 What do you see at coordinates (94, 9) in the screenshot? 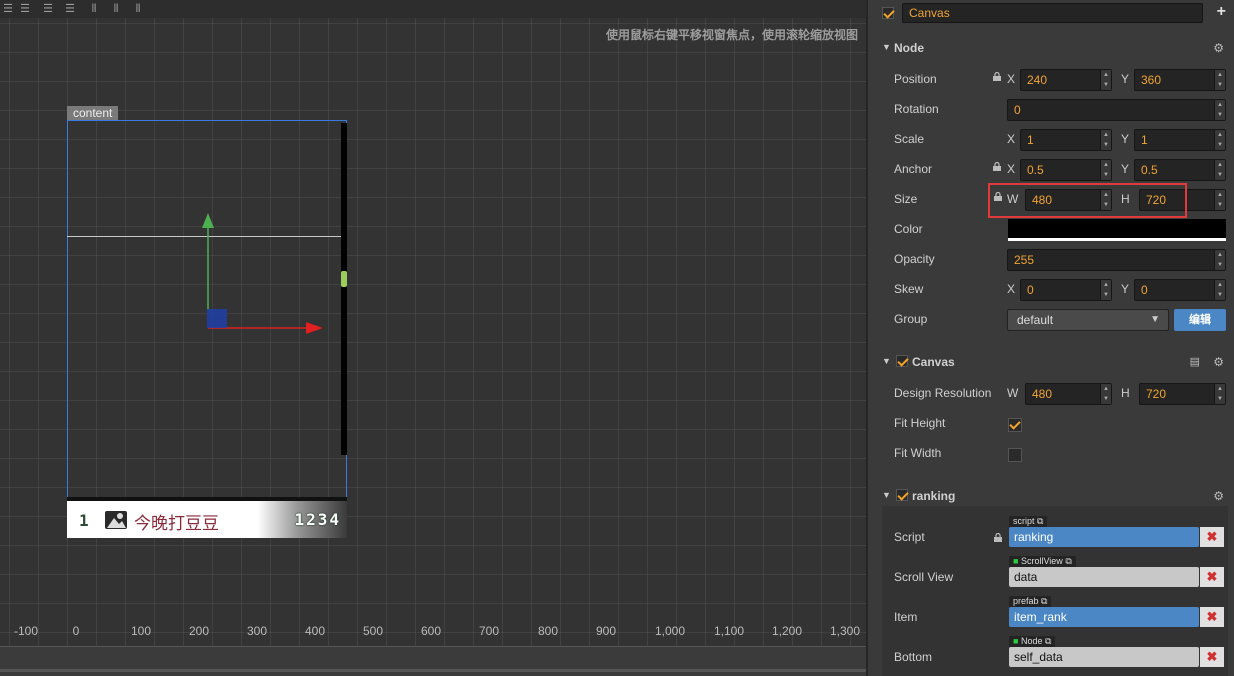
I see `align-left-icon: ⫴` at bounding box center [94, 9].